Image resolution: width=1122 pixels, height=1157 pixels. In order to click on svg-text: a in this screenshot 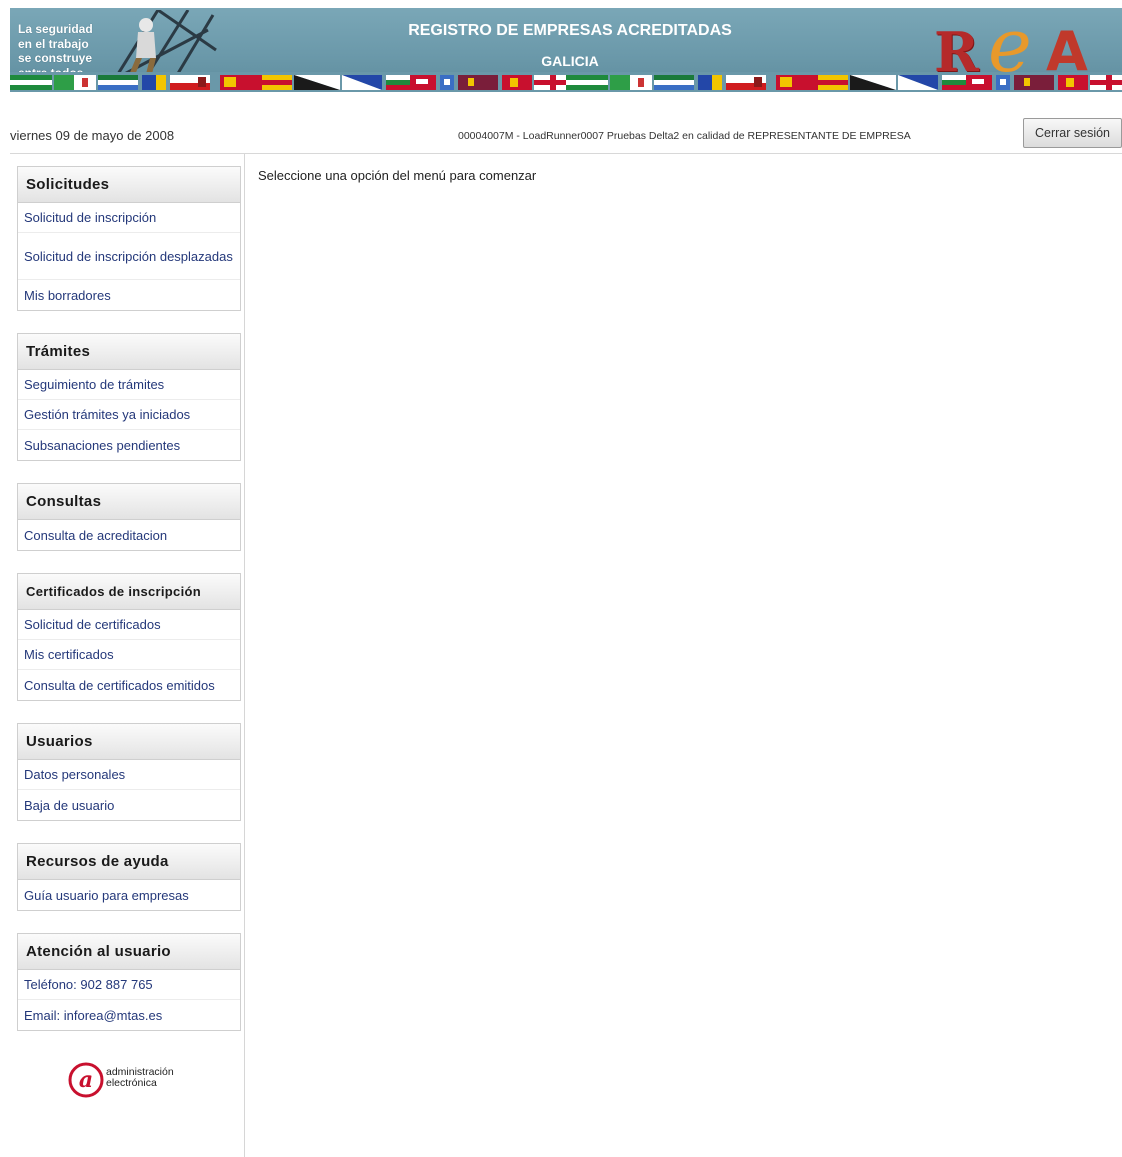, I will do `click(86, 1080)`.